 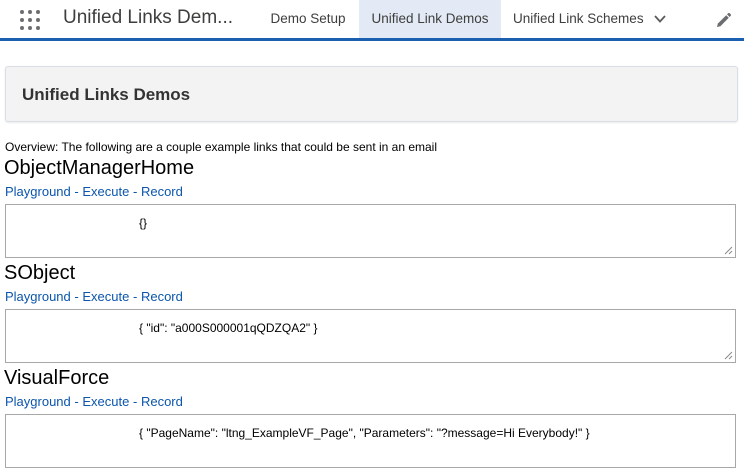 What do you see at coordinates (143, 223) in the screenshot?
I see `payload-text: {}` at bounding box center [143, 223].